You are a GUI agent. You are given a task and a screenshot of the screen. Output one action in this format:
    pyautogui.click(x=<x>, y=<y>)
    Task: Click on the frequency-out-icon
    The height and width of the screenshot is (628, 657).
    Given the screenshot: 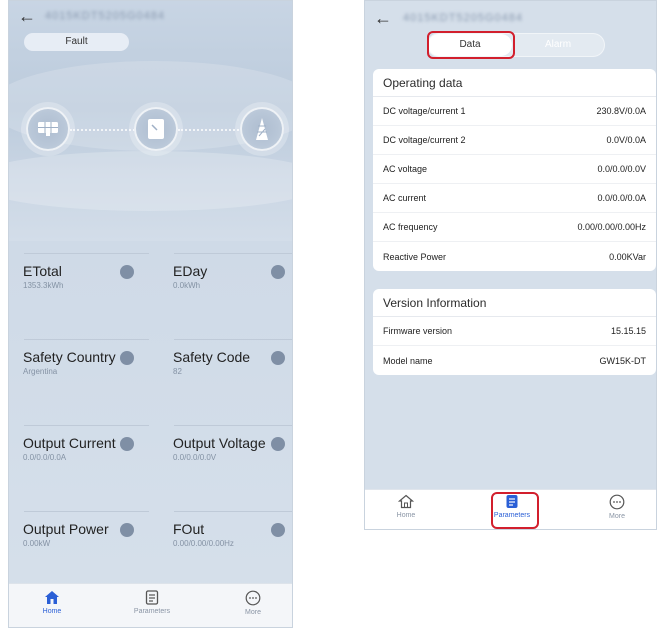 What is the action you would take?
    pyautogui.click(x=278, y=530)
    